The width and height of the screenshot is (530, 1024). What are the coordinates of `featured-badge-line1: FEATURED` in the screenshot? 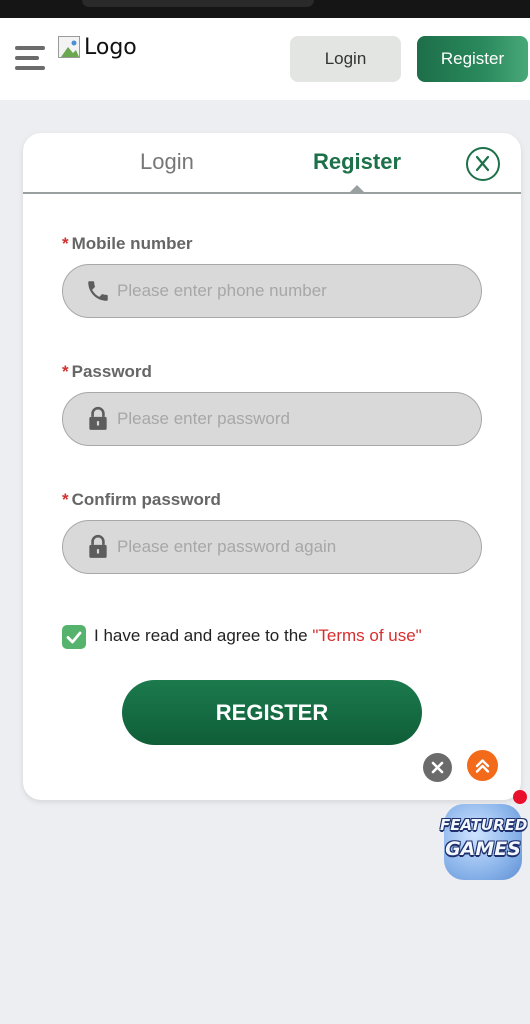 It's located at (484, 825).